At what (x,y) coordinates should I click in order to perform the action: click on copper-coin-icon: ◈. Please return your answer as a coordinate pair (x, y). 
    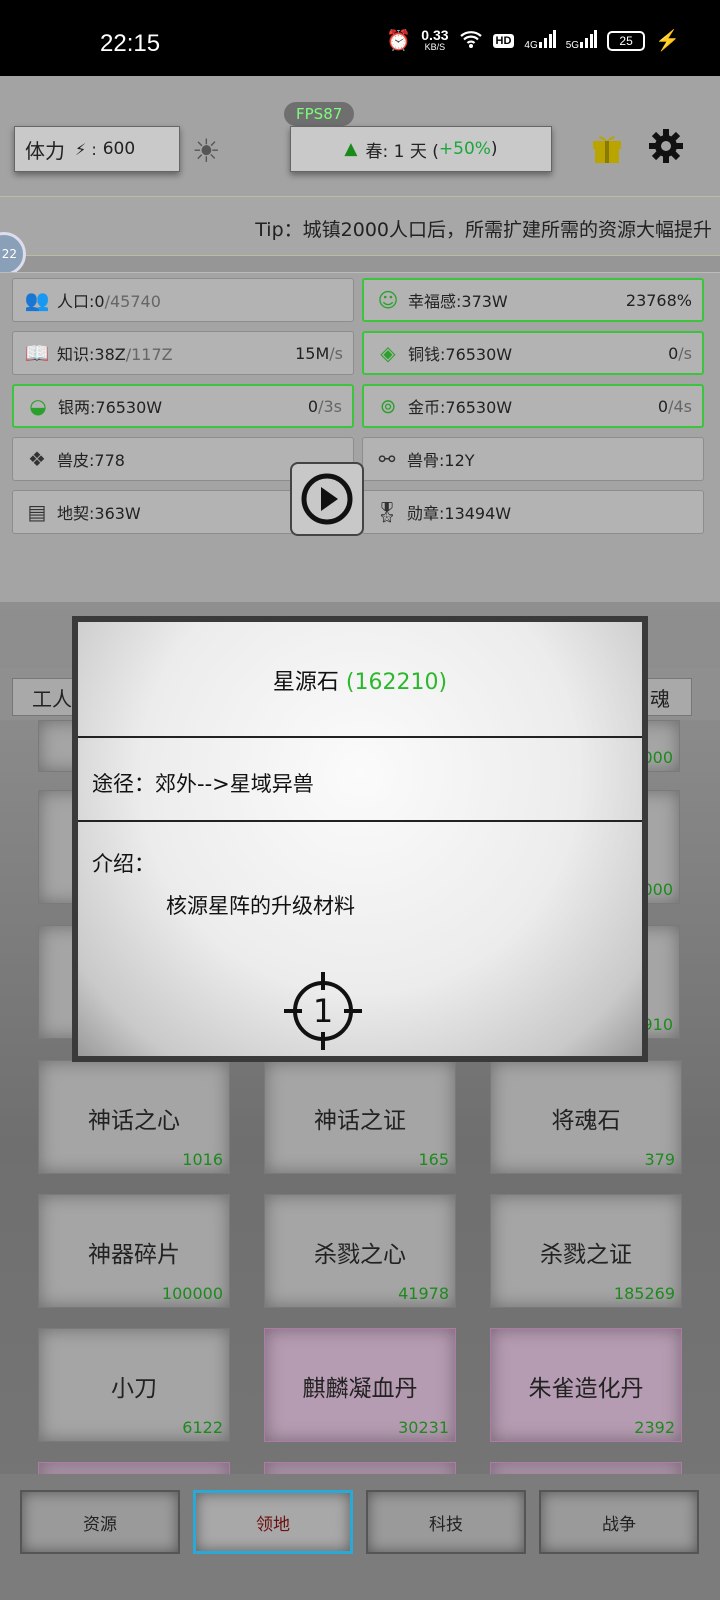
    Looking at the image, I should click on (388, 353).